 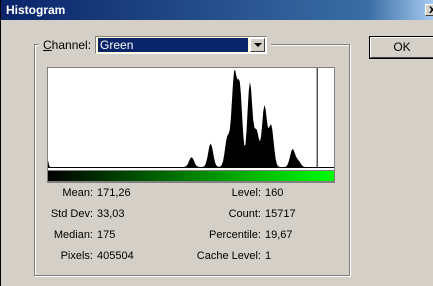 What do you see at coordinates (191, 176) in the screenshot?
I see `channel-gradient-bar` at bounding box center [191, 176].